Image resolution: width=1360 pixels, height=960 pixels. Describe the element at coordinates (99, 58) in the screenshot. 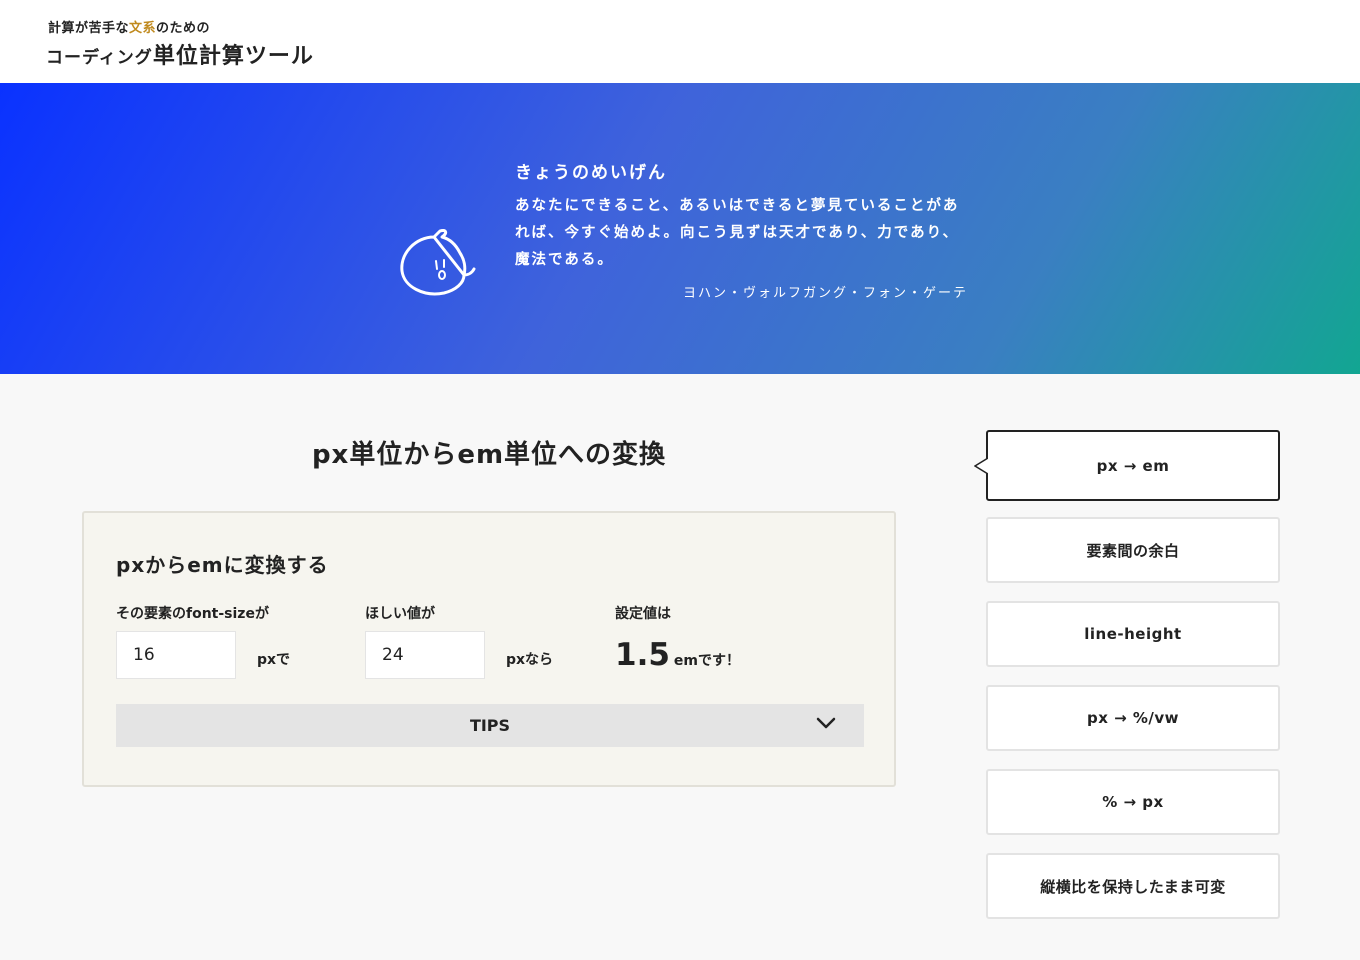

I see `site-title-small: コーディング` at that location.